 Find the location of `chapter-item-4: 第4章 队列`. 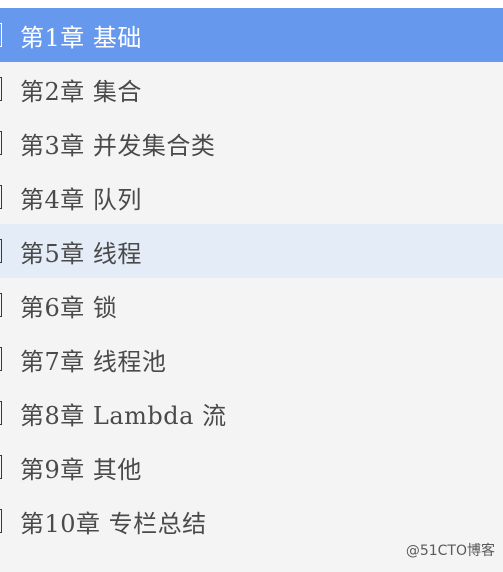

chapter-item-4: 第4章 队列 is located at coordinates (251, 197).